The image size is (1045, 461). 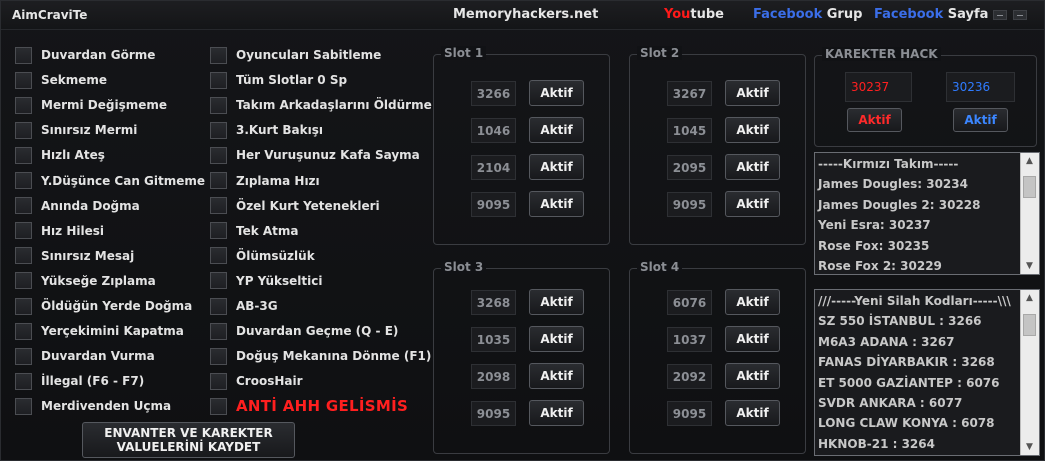 I want to click on cheat-right-row: ANTİ AHH GELİSMİS, so click(x=309, y=406).